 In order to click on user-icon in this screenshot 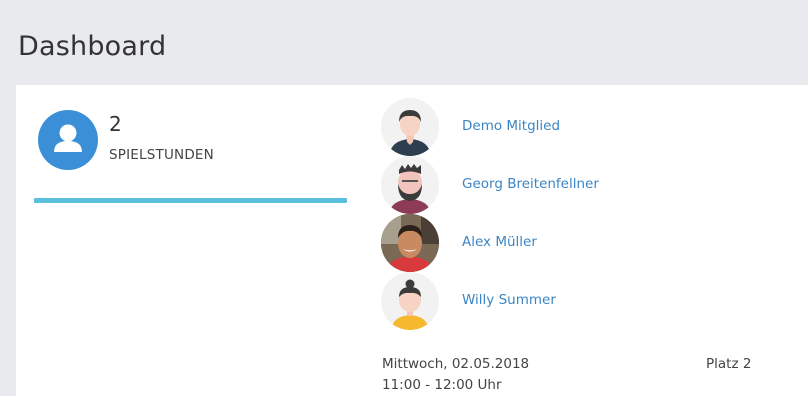, I will do `click(68, 140)`.